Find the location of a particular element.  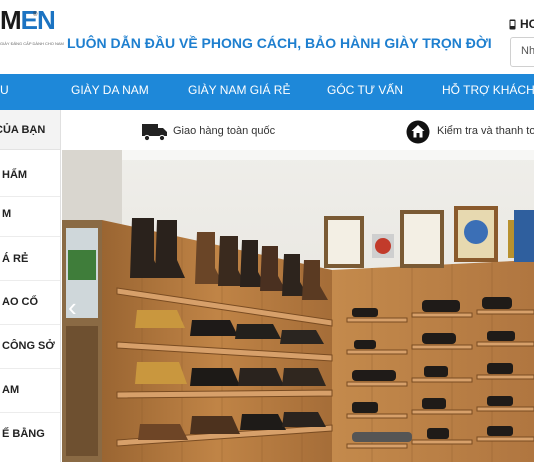

home-icon is located at coordinates (418, 132).